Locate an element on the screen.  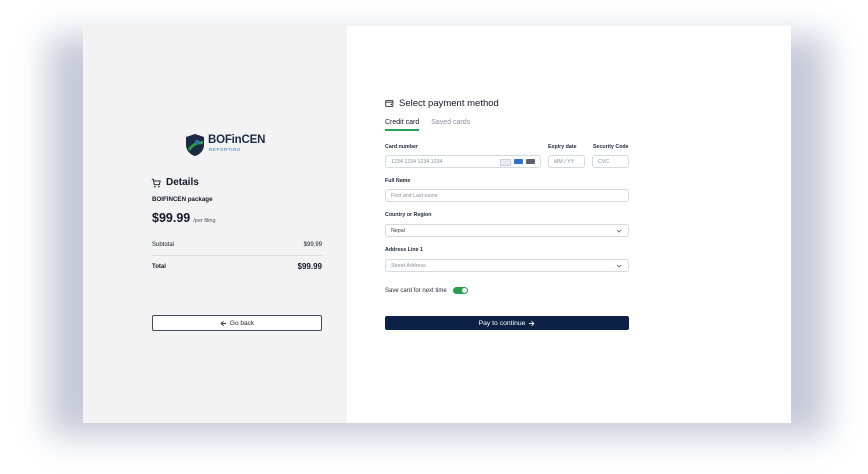
address-select: Street Address is located at coordinates (507, 265).